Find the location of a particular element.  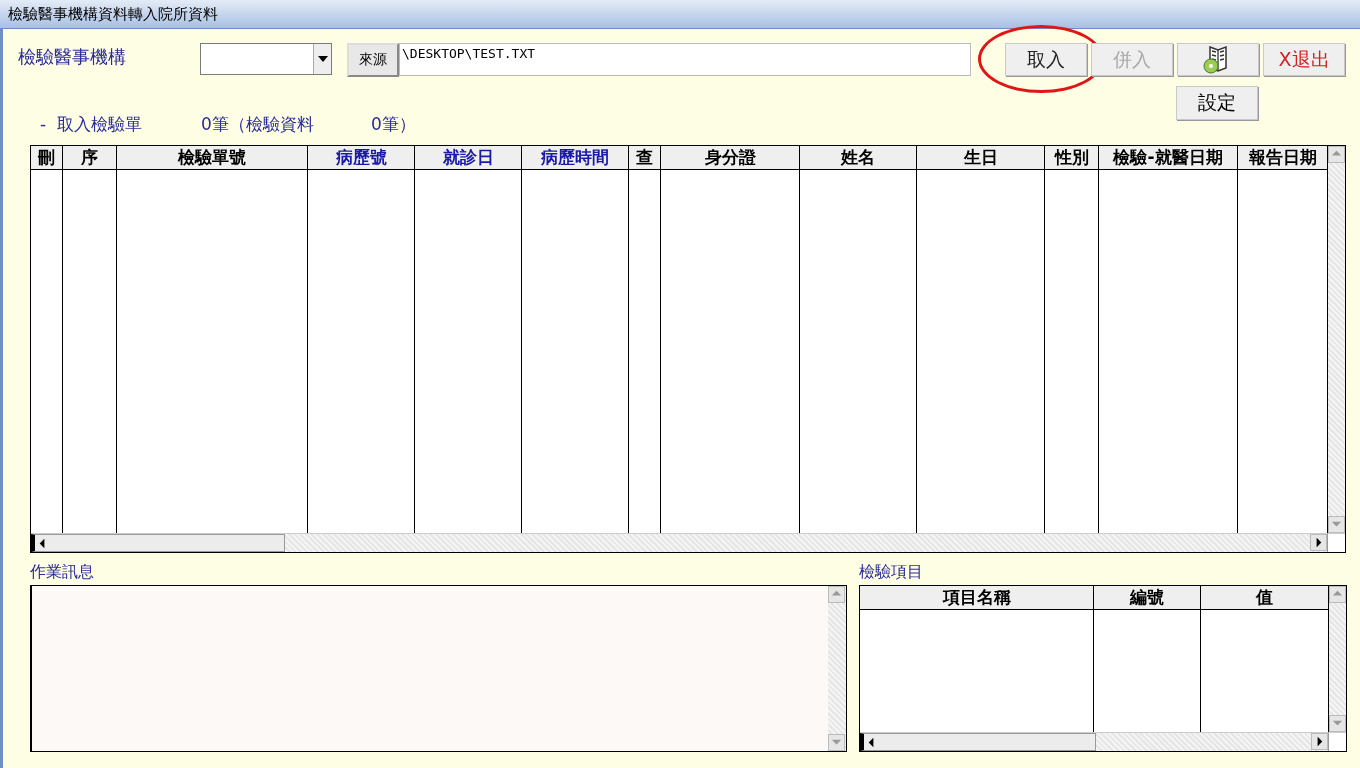

column-header: 姓名 is located at coordinates (858, 157).